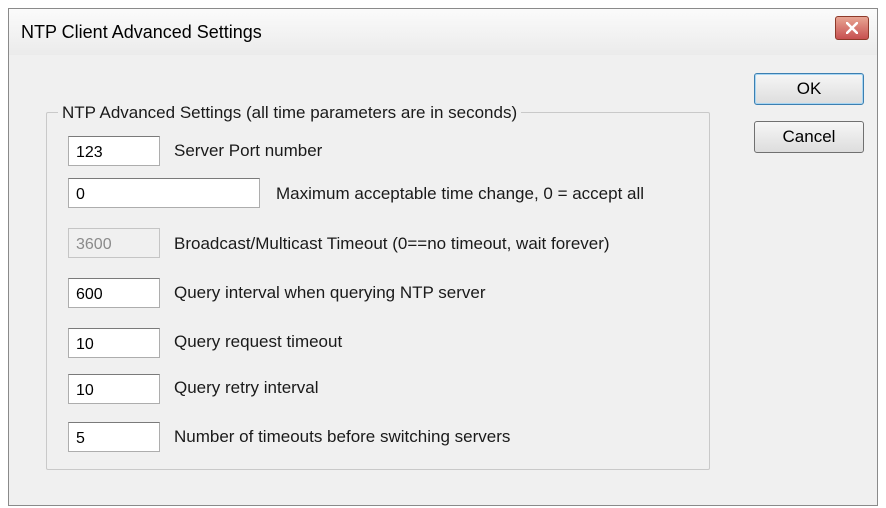 The height and width of the screenshot is (508, 886). I want to click on close-icon, so click(852, 28).